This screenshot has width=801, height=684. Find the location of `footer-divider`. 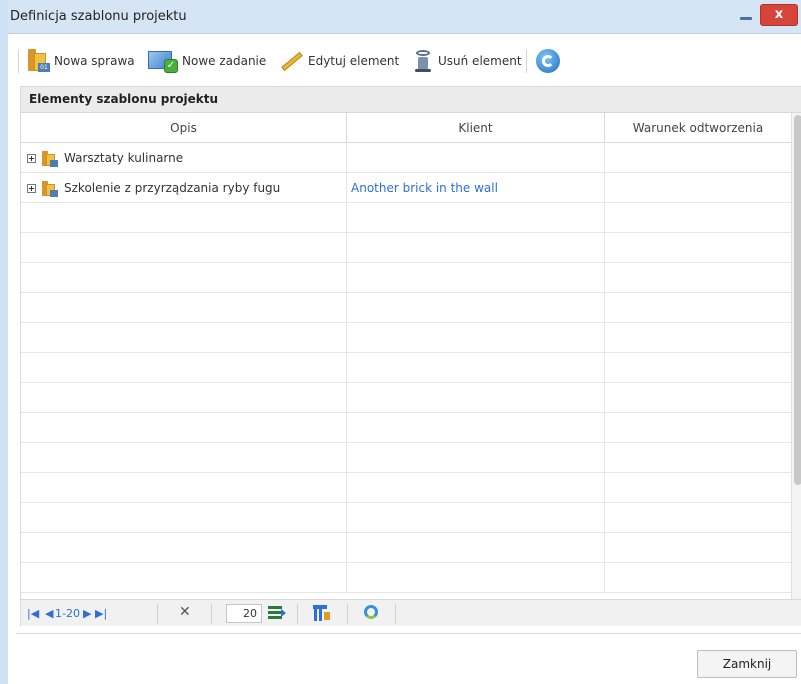

footer-divider is located at coordinates (408, 633).